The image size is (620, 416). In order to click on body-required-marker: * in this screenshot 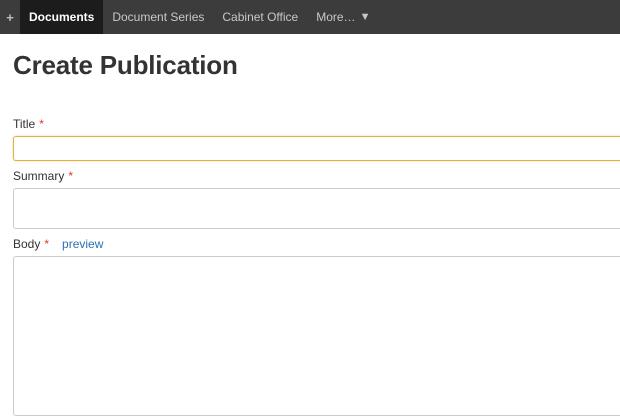, I will do `click(47, 244)`.